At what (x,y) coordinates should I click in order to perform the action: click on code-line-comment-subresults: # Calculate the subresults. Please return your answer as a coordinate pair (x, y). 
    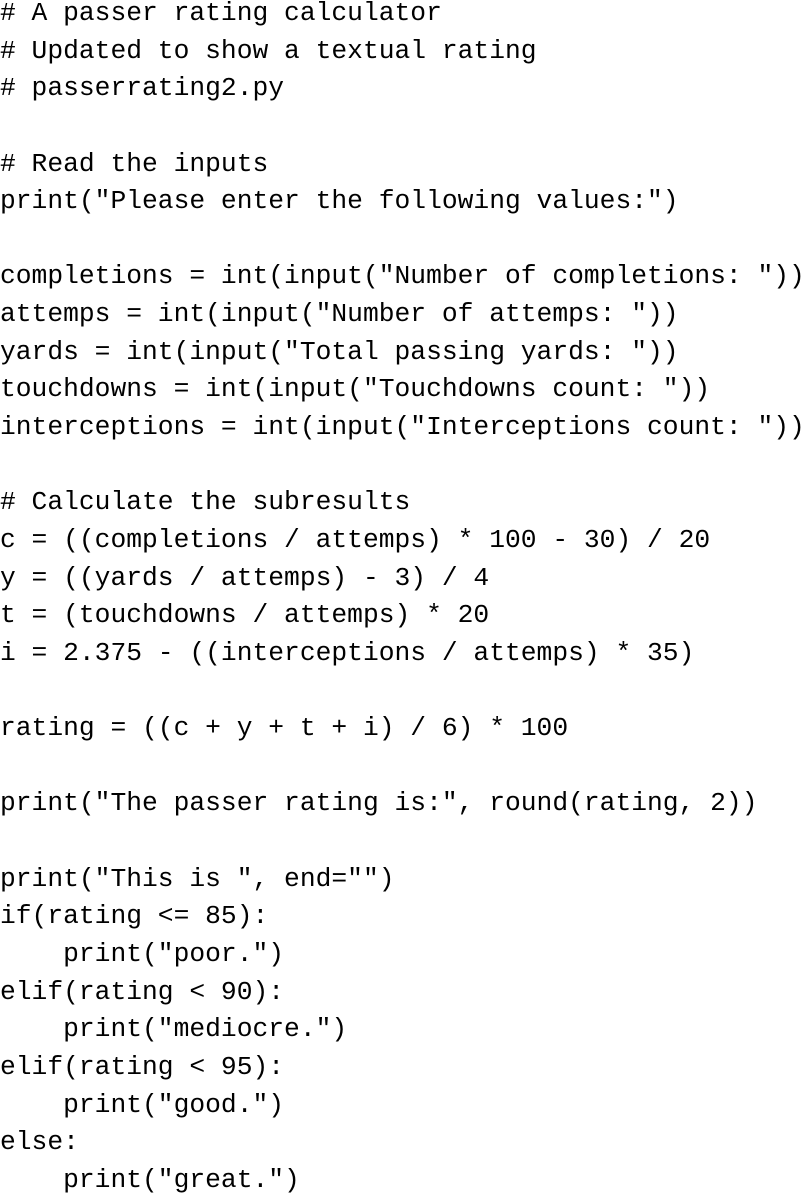
    Looking at the image, I should click on (205, 502).